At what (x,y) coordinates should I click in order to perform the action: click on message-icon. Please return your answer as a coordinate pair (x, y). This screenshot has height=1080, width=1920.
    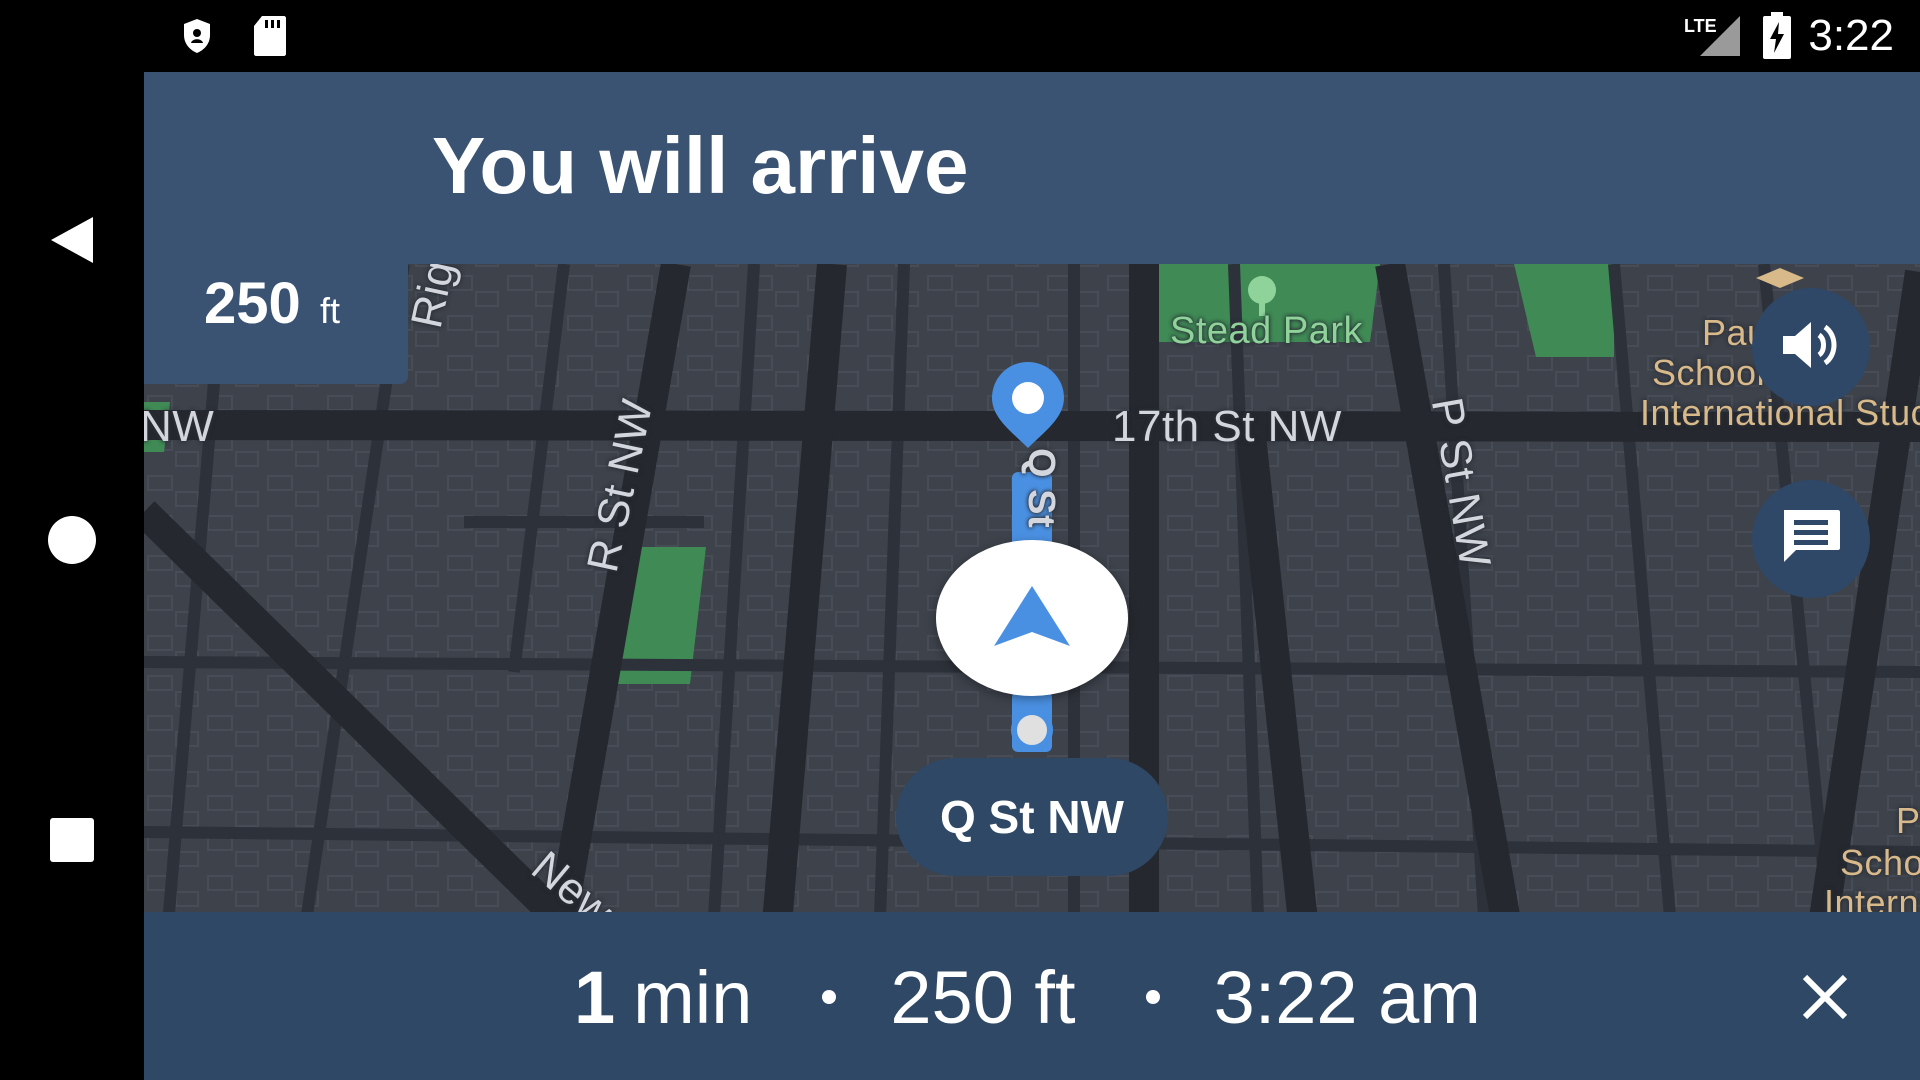
    Looking at the image, I should click on (1811, 539).